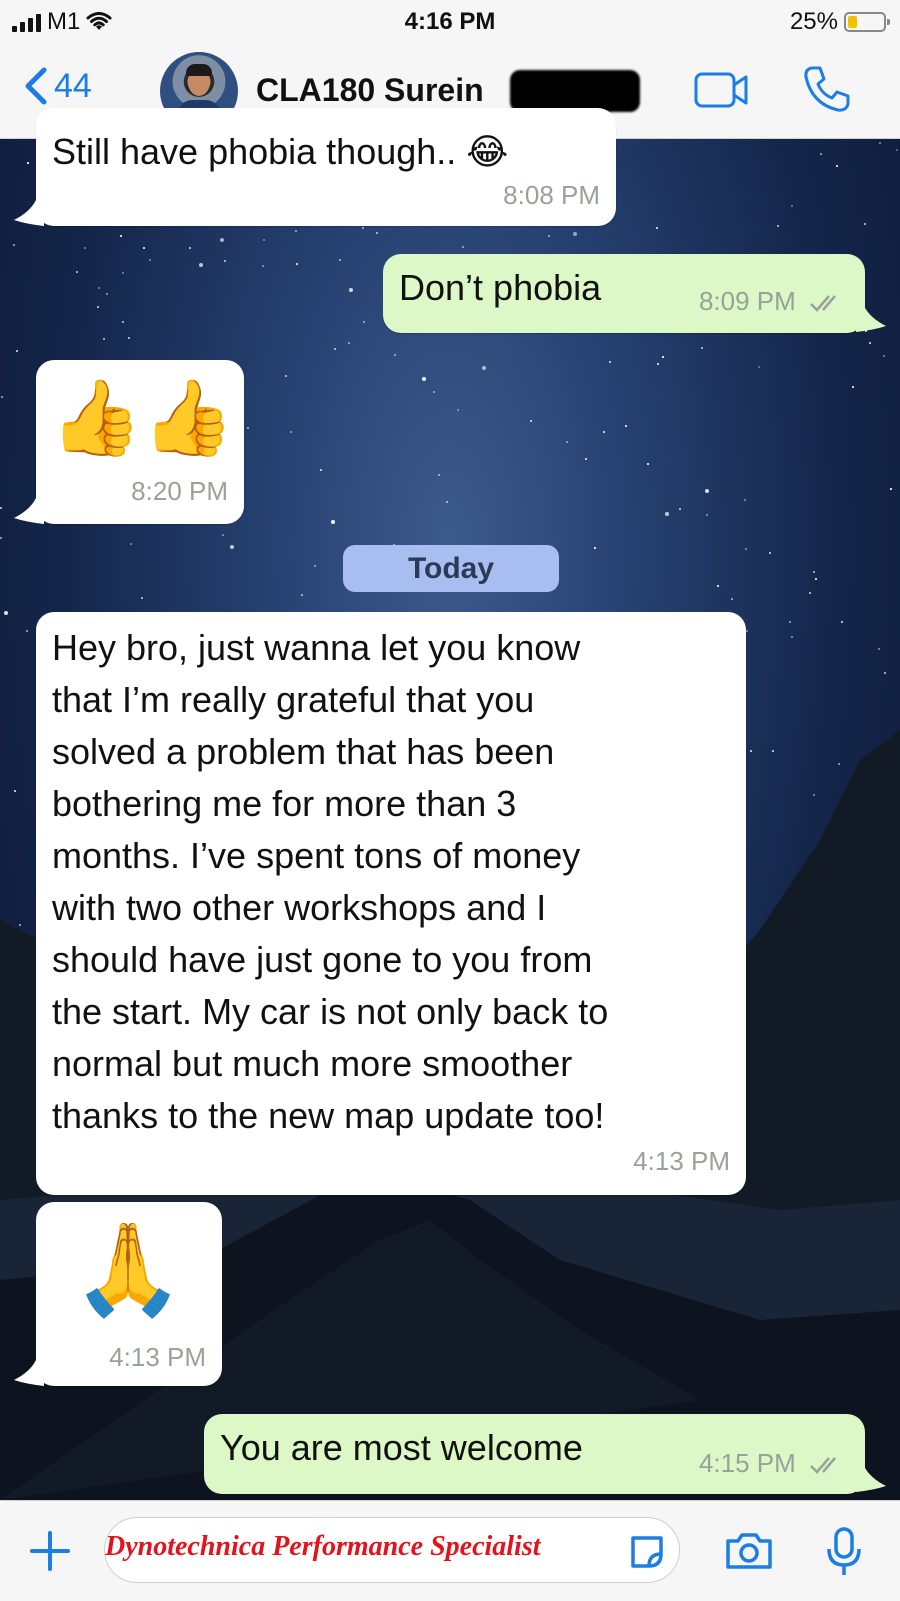 Image resolution: width=900 pixels, height=1601 pixels. I want to click on message-time: 8:09 PM, so click(772, 301).